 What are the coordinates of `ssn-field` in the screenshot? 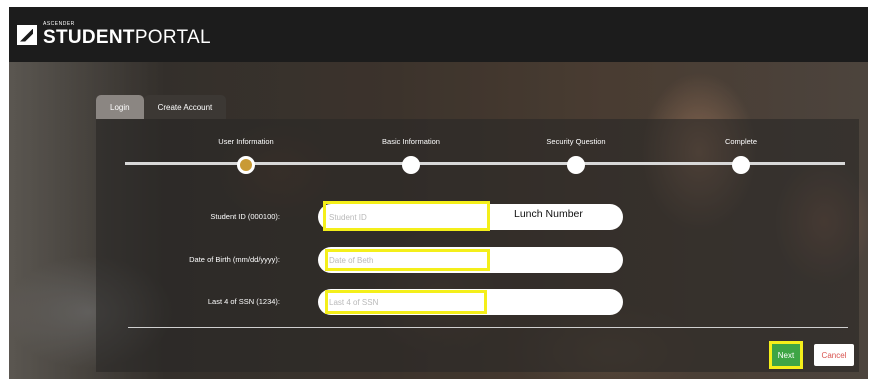 It's located at (470, 302).